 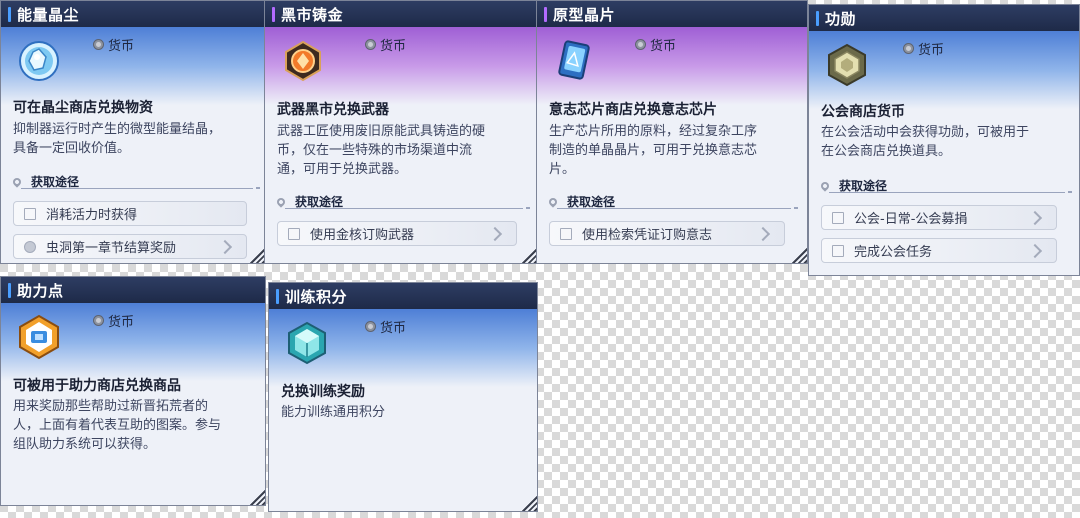 I want to click on card-title: 训练积分, so click(x=316, y=296).